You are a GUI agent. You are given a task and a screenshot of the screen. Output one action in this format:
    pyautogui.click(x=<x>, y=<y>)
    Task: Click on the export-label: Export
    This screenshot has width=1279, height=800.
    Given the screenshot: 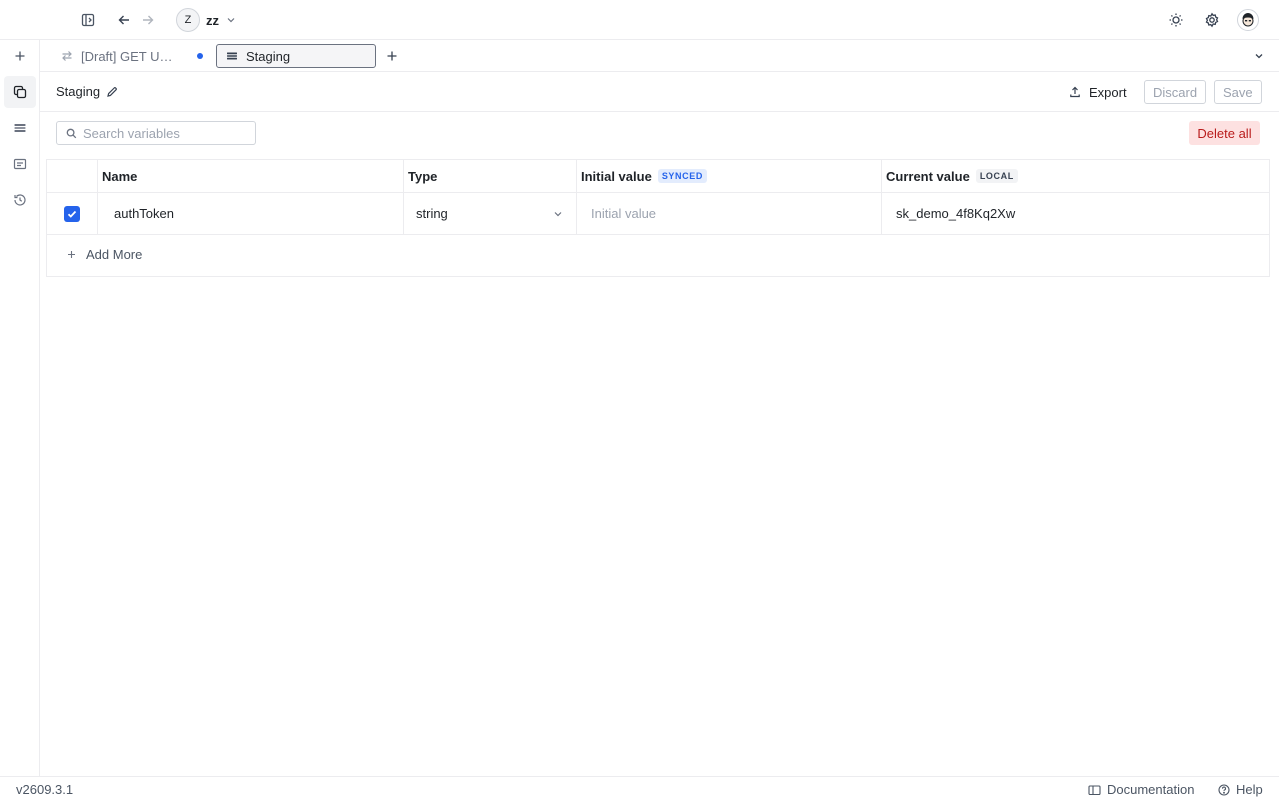 What is the action you would take?
    pyautogui.click(x=1108, y=92)
    